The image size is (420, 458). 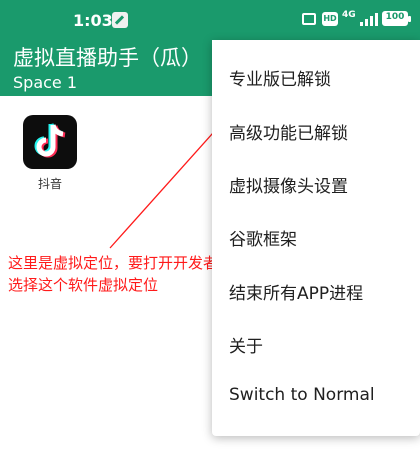 What do you see at coordinates (93, 20) in the screenshot?
I see `status-time: 1:03` at bounding box center [93, 20].